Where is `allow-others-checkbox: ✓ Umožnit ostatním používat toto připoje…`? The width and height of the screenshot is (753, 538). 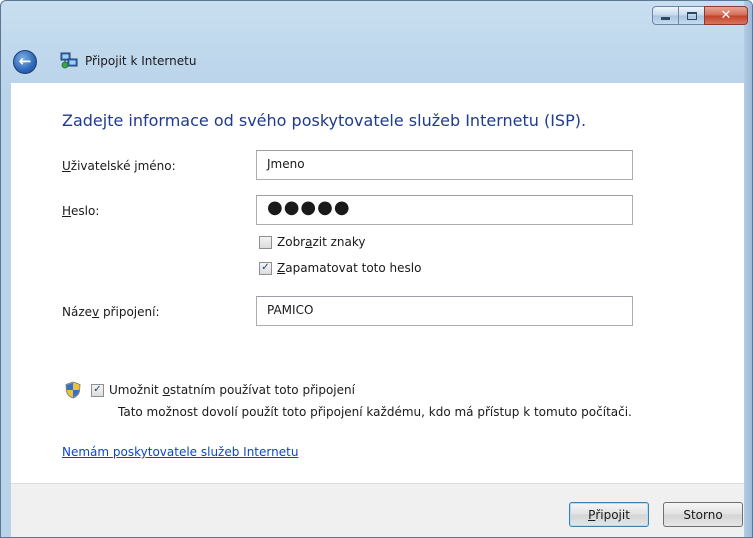 allow-others-checkbox: ✓ Umožnit ostatním používat toto připoje… is located at coordinates (210, 390).